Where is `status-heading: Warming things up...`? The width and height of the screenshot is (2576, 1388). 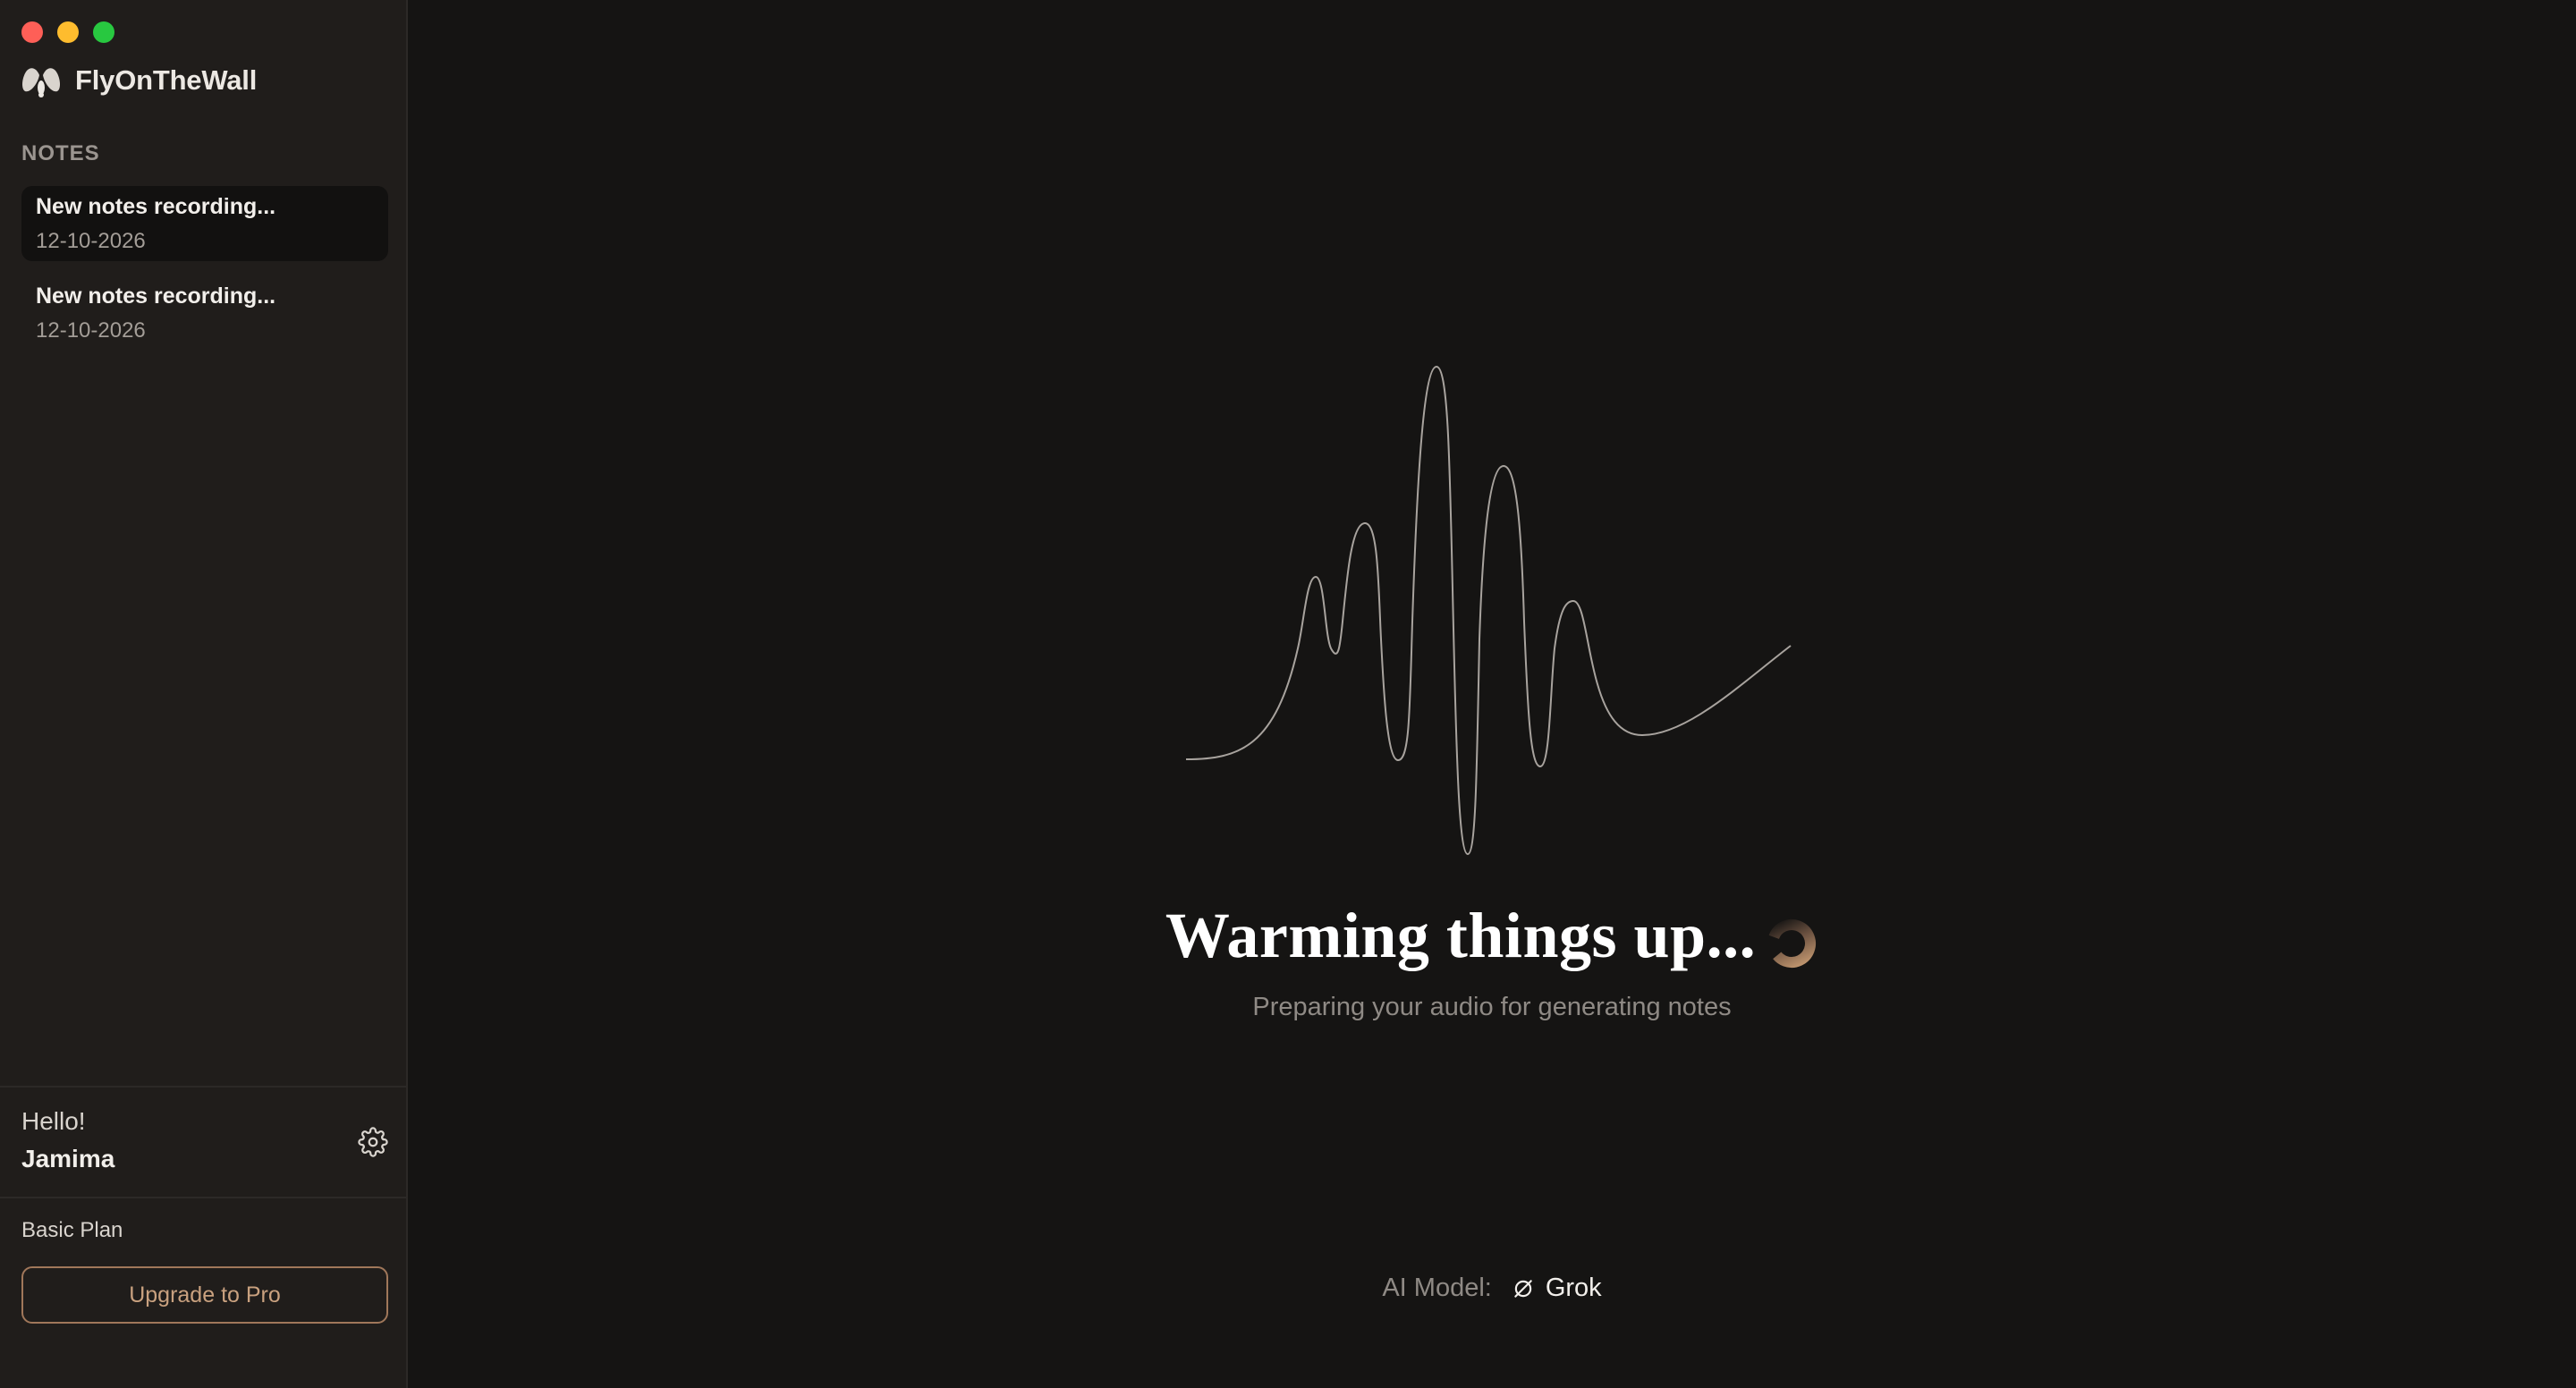
status-heading: Warming things up... is located at coordinates (1461, 936).